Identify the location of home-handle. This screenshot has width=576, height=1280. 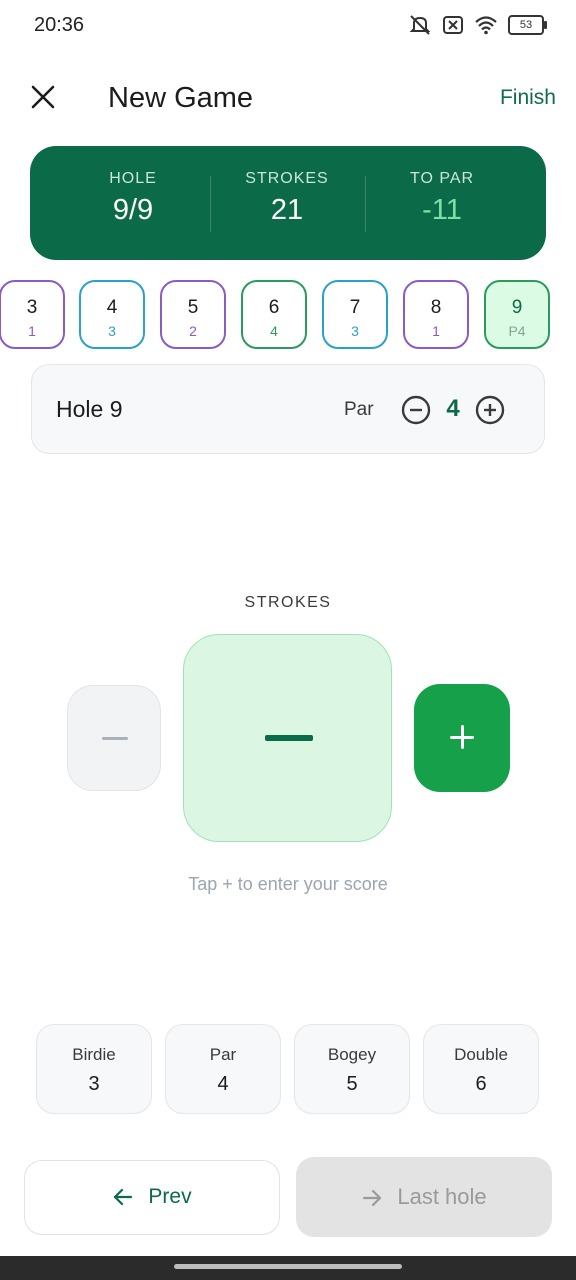
(288, 1266).